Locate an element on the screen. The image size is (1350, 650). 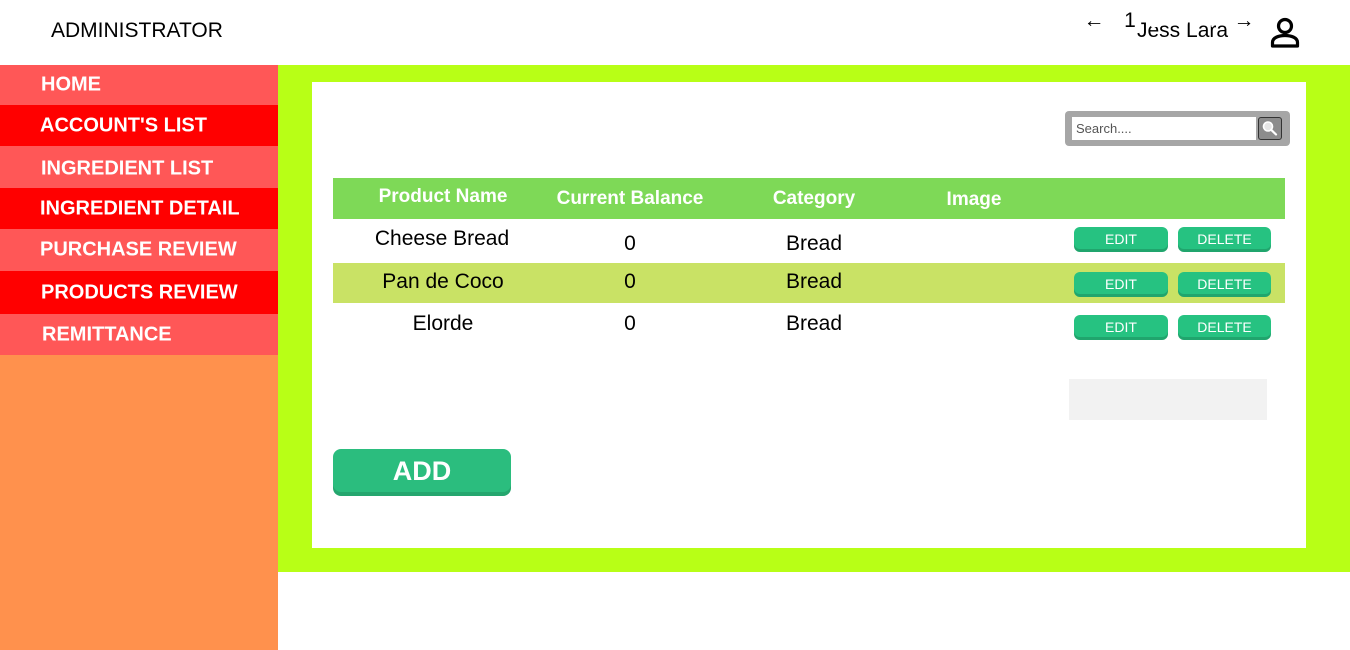
sidebar-item-label: INGREDIENT DETAIL is located at coordinates (140, 208).